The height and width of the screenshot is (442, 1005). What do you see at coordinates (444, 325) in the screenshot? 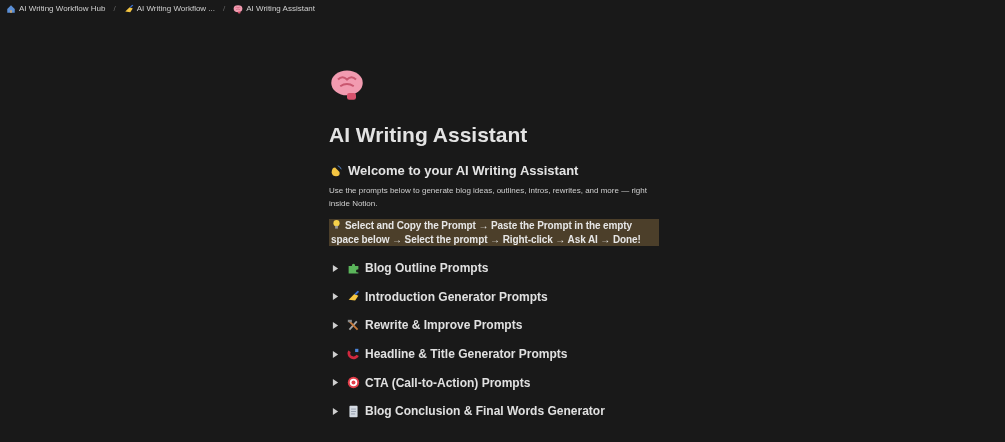
I see `toggle-heading: Rewrite & Improve Prompts` at bounding box center [444, 325].